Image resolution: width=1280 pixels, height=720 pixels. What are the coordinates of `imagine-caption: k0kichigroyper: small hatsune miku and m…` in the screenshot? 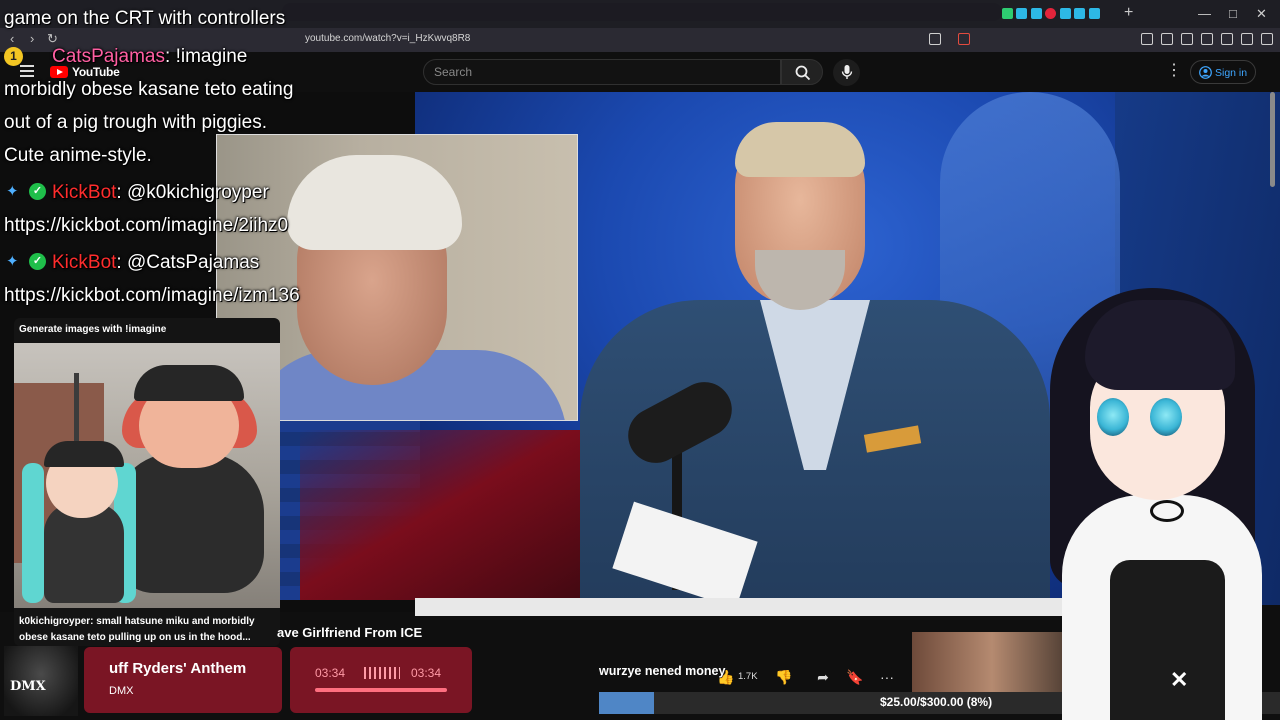 It's located at (137, 629).